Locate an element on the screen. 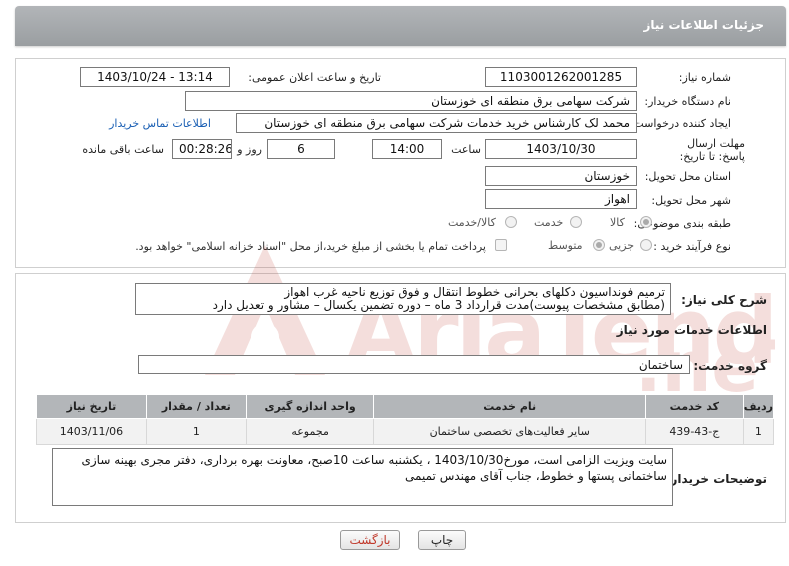 This screenshot has height=566, width=789. cell-service-code: ج-43-439 is located at coordinates (694, 431).